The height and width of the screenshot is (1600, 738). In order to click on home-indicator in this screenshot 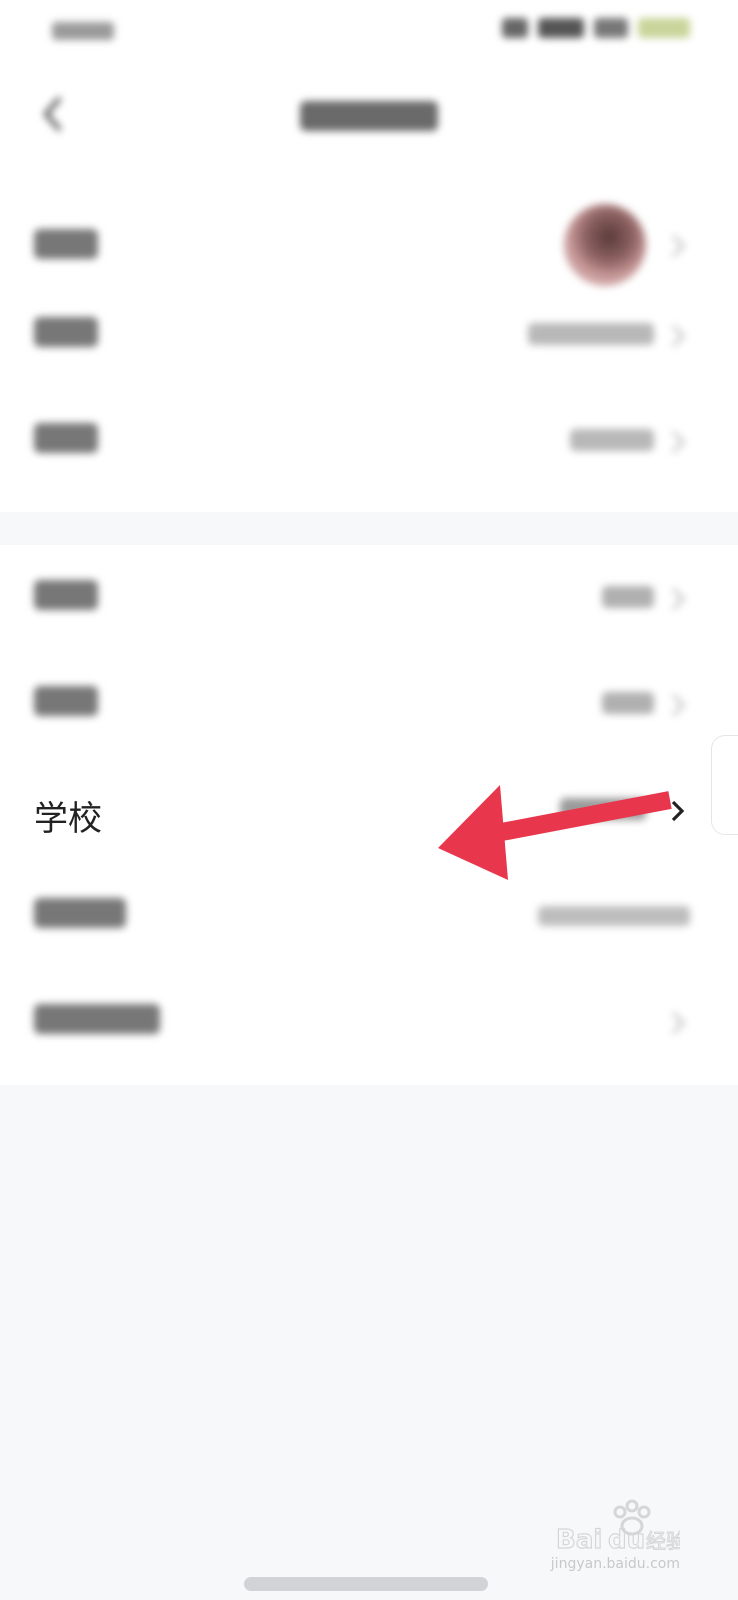, I will do `click(366, 1584)`.